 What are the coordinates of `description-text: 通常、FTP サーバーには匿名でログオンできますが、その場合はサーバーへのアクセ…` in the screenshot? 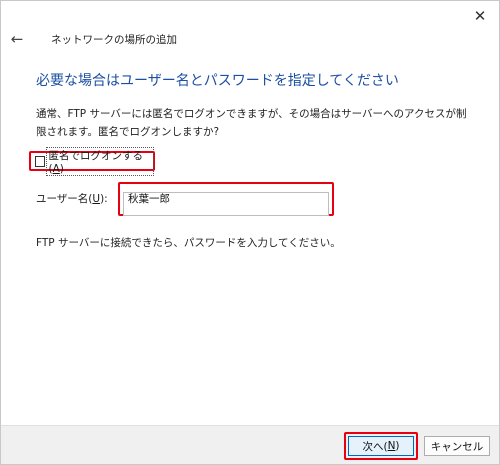 It's located at (251, 123).